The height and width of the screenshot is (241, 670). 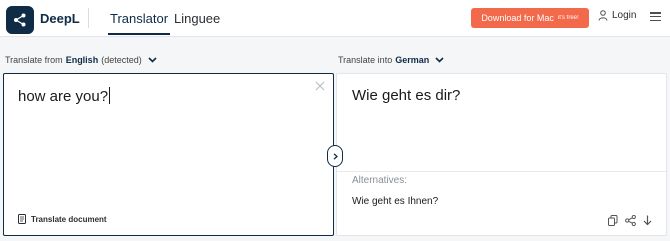 I want to click on target-toolbar, so click(x=630, y=220).